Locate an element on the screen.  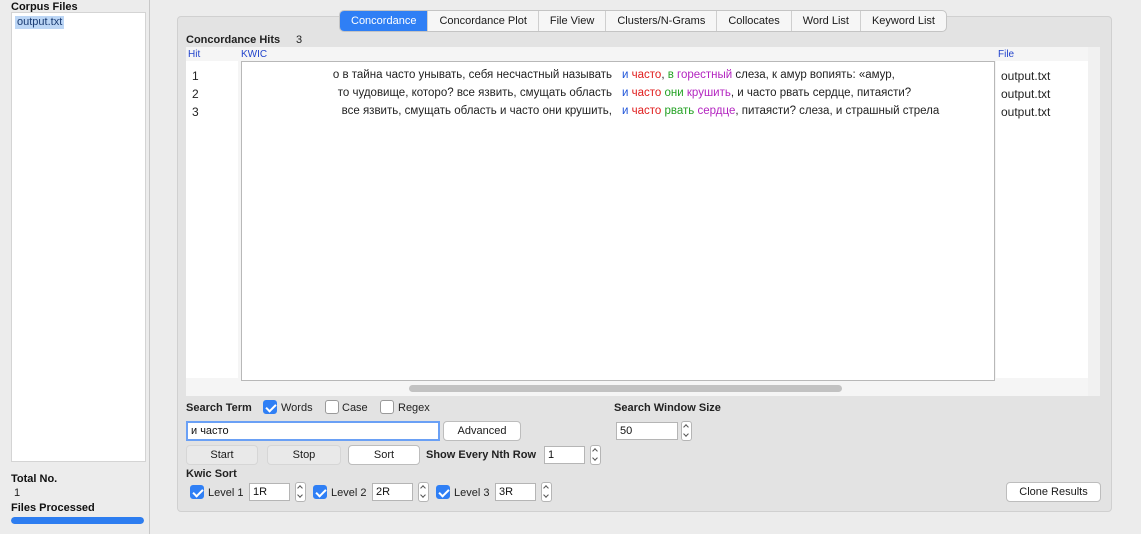
kwic-sort-word-1r: в is located at coordinates (670, 75).